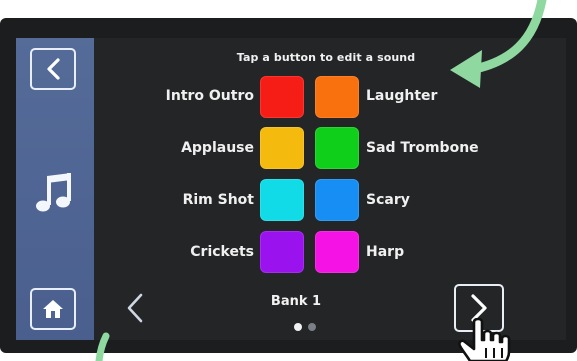 The height and width of the screenshot is (361, 577). Describe the element at coordinates (222, 252) in the screenshot. I see `sound-label-crickets: Crickets` at that location.